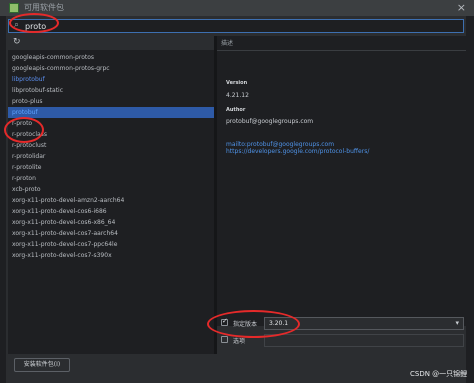  What do you see at coordinates (111, 90) in the screenshot?
I see `list-item: libprotobuf-static` at bounding box center [111, 90].